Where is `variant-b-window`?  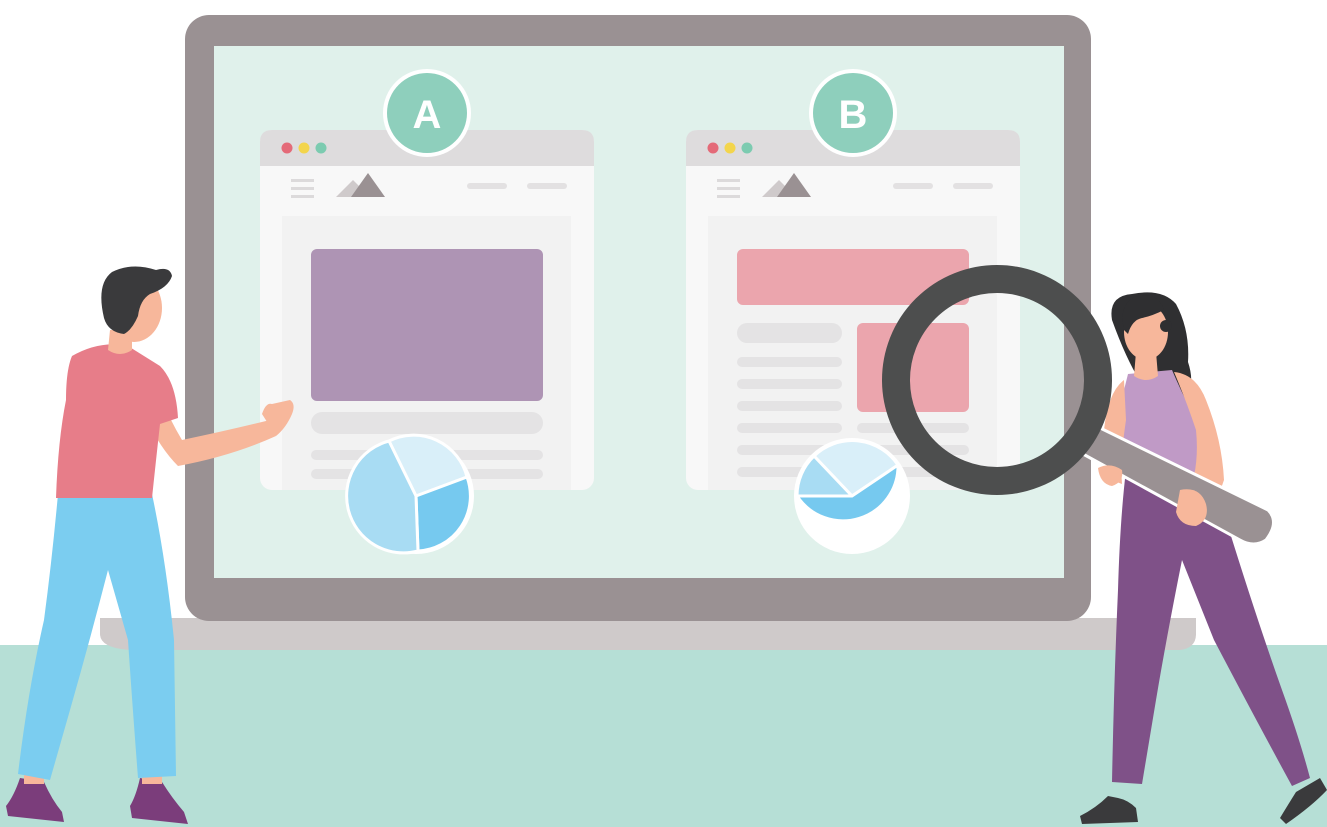 variant-b-window is located at coordinates (853, 310).